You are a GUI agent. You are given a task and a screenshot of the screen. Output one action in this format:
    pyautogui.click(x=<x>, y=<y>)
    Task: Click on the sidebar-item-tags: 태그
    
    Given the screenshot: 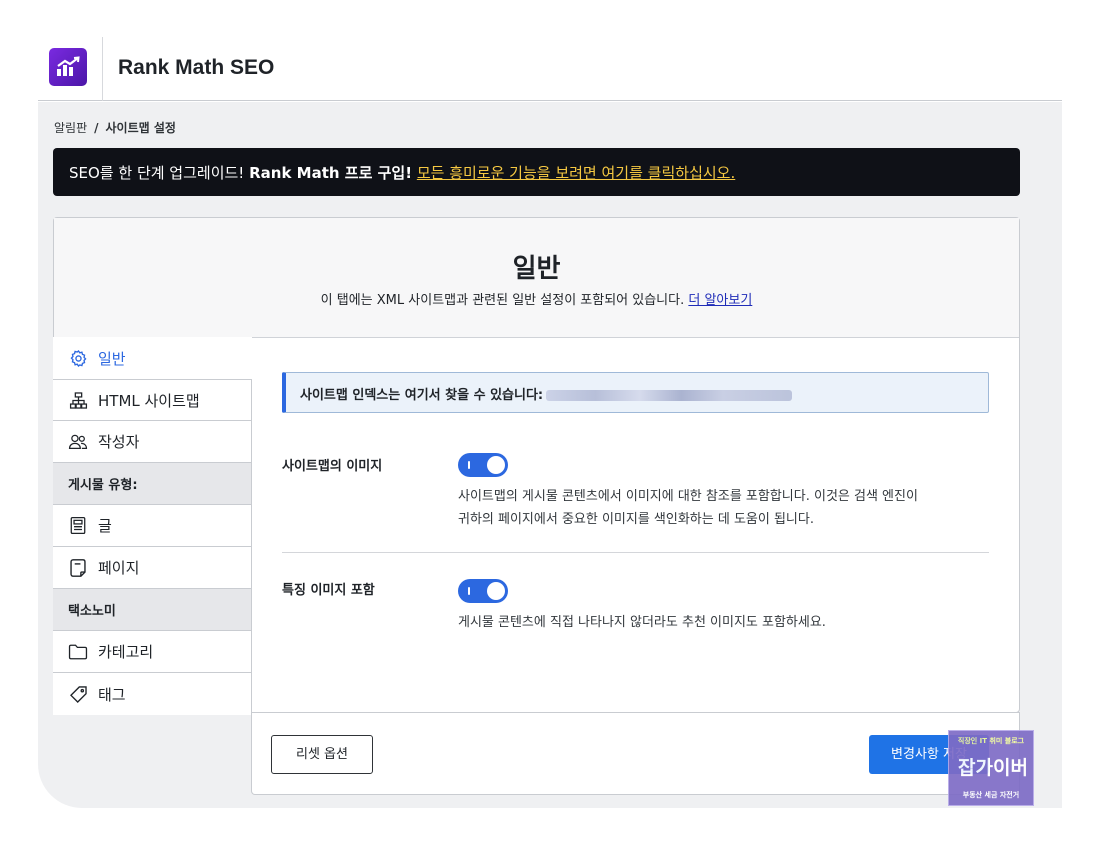 What is the action you would take?
    pyautogui.click(x=152, y=694)
    